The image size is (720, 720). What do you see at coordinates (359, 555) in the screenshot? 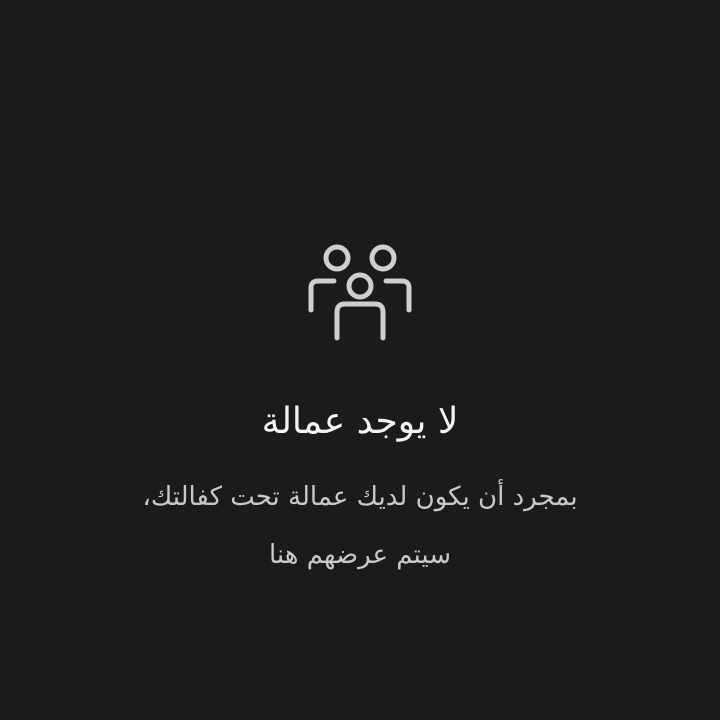
I see `empty-state-message-line-2: سيتم عرضهم هنا` at bounding box center [359, 555].